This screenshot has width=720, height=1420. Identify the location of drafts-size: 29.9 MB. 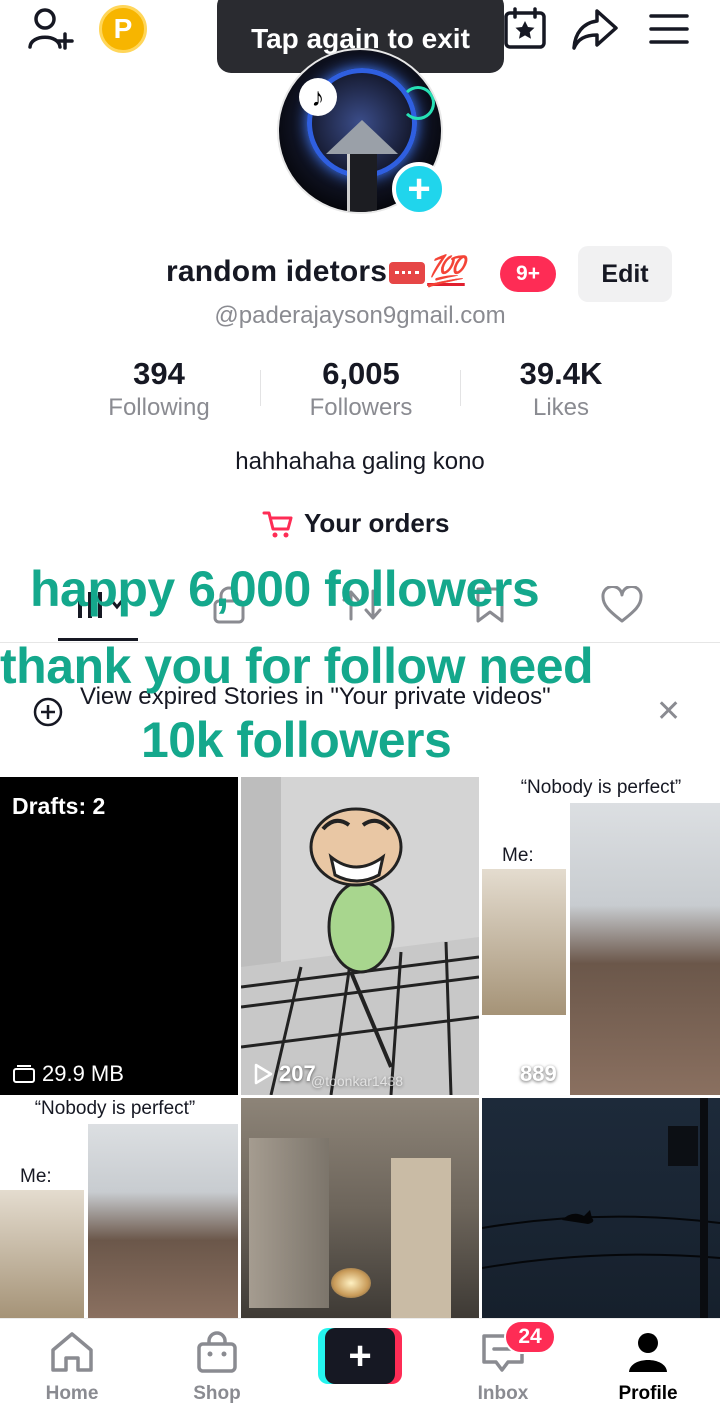
(83, 1073).